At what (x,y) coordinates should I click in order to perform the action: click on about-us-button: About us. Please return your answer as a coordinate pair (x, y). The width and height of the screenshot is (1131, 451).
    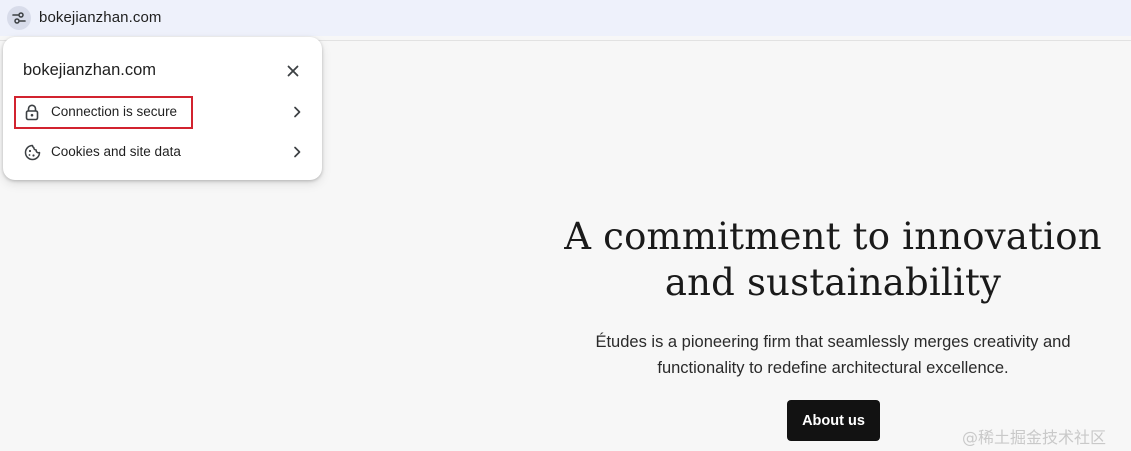
    Looking at the image, I should click on (833, 420).